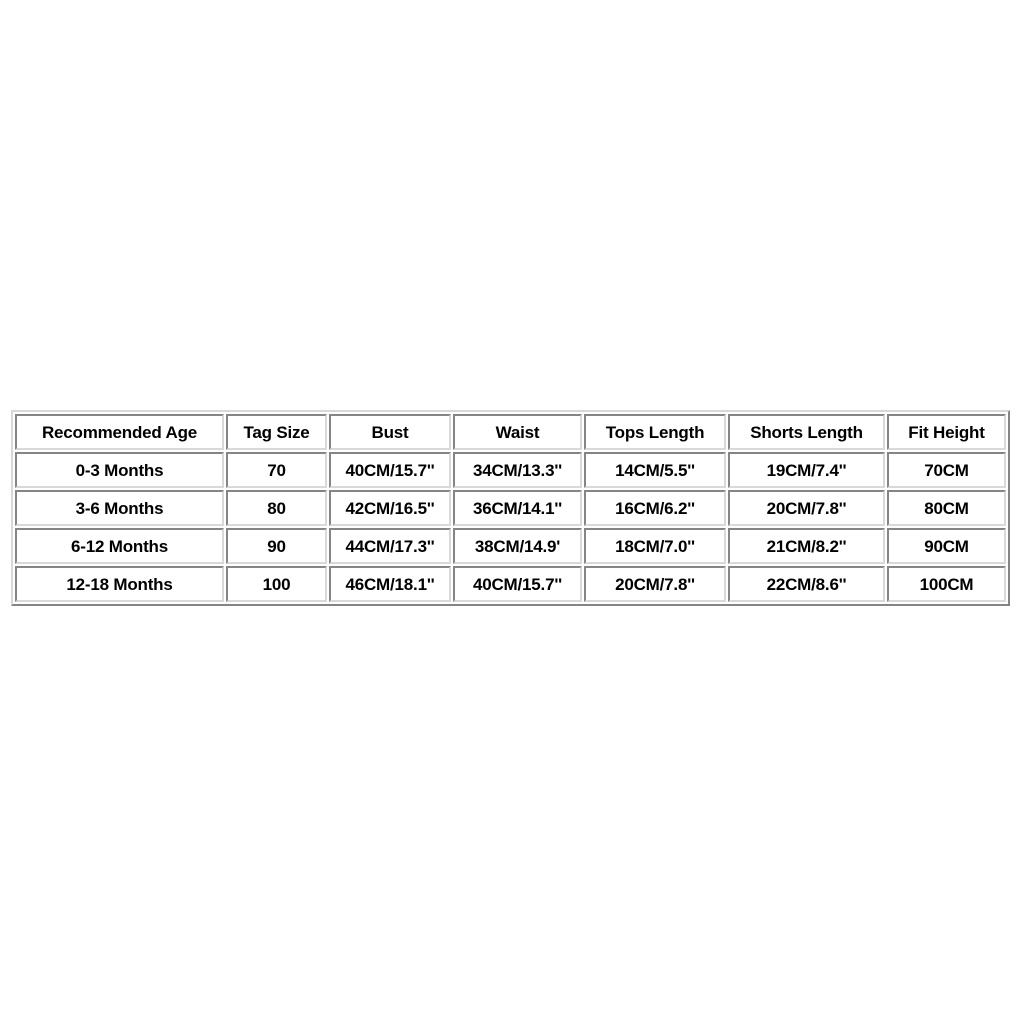  I want to click on cell-tag-size: 70, so click(276, 470).